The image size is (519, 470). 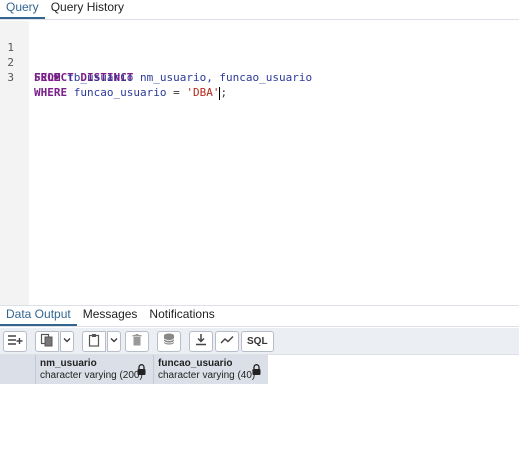 I want to click on code-line-3: 3 WHERE funcao_usuario = 'DBA';, so click(x=259, y=77).